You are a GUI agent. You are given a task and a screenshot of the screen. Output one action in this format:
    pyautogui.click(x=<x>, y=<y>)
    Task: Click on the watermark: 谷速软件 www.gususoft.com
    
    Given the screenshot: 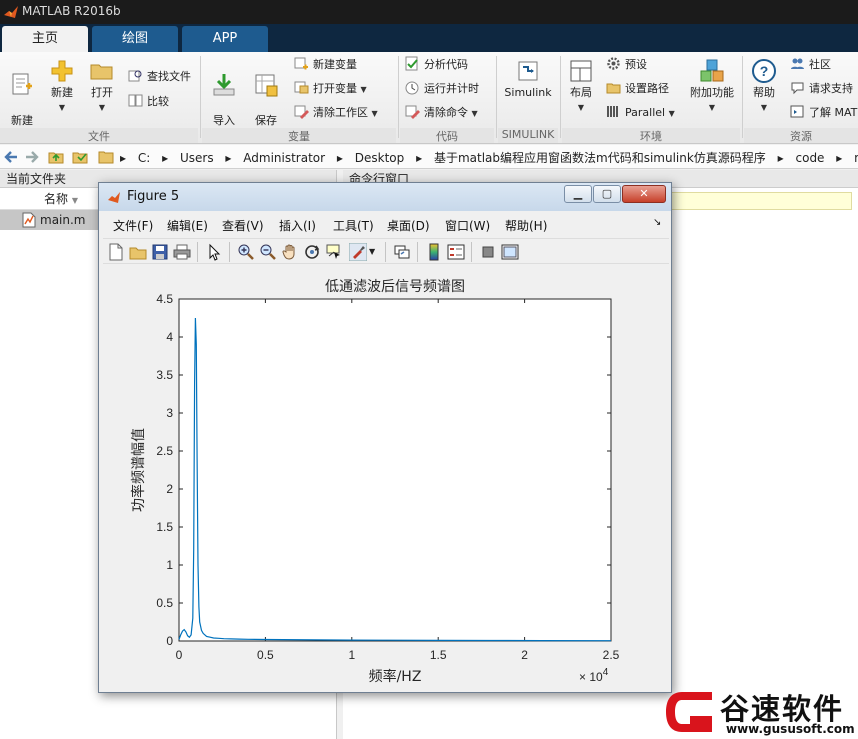 What is the action you would take?
    pyautogui.click(x=760, y=711)
    